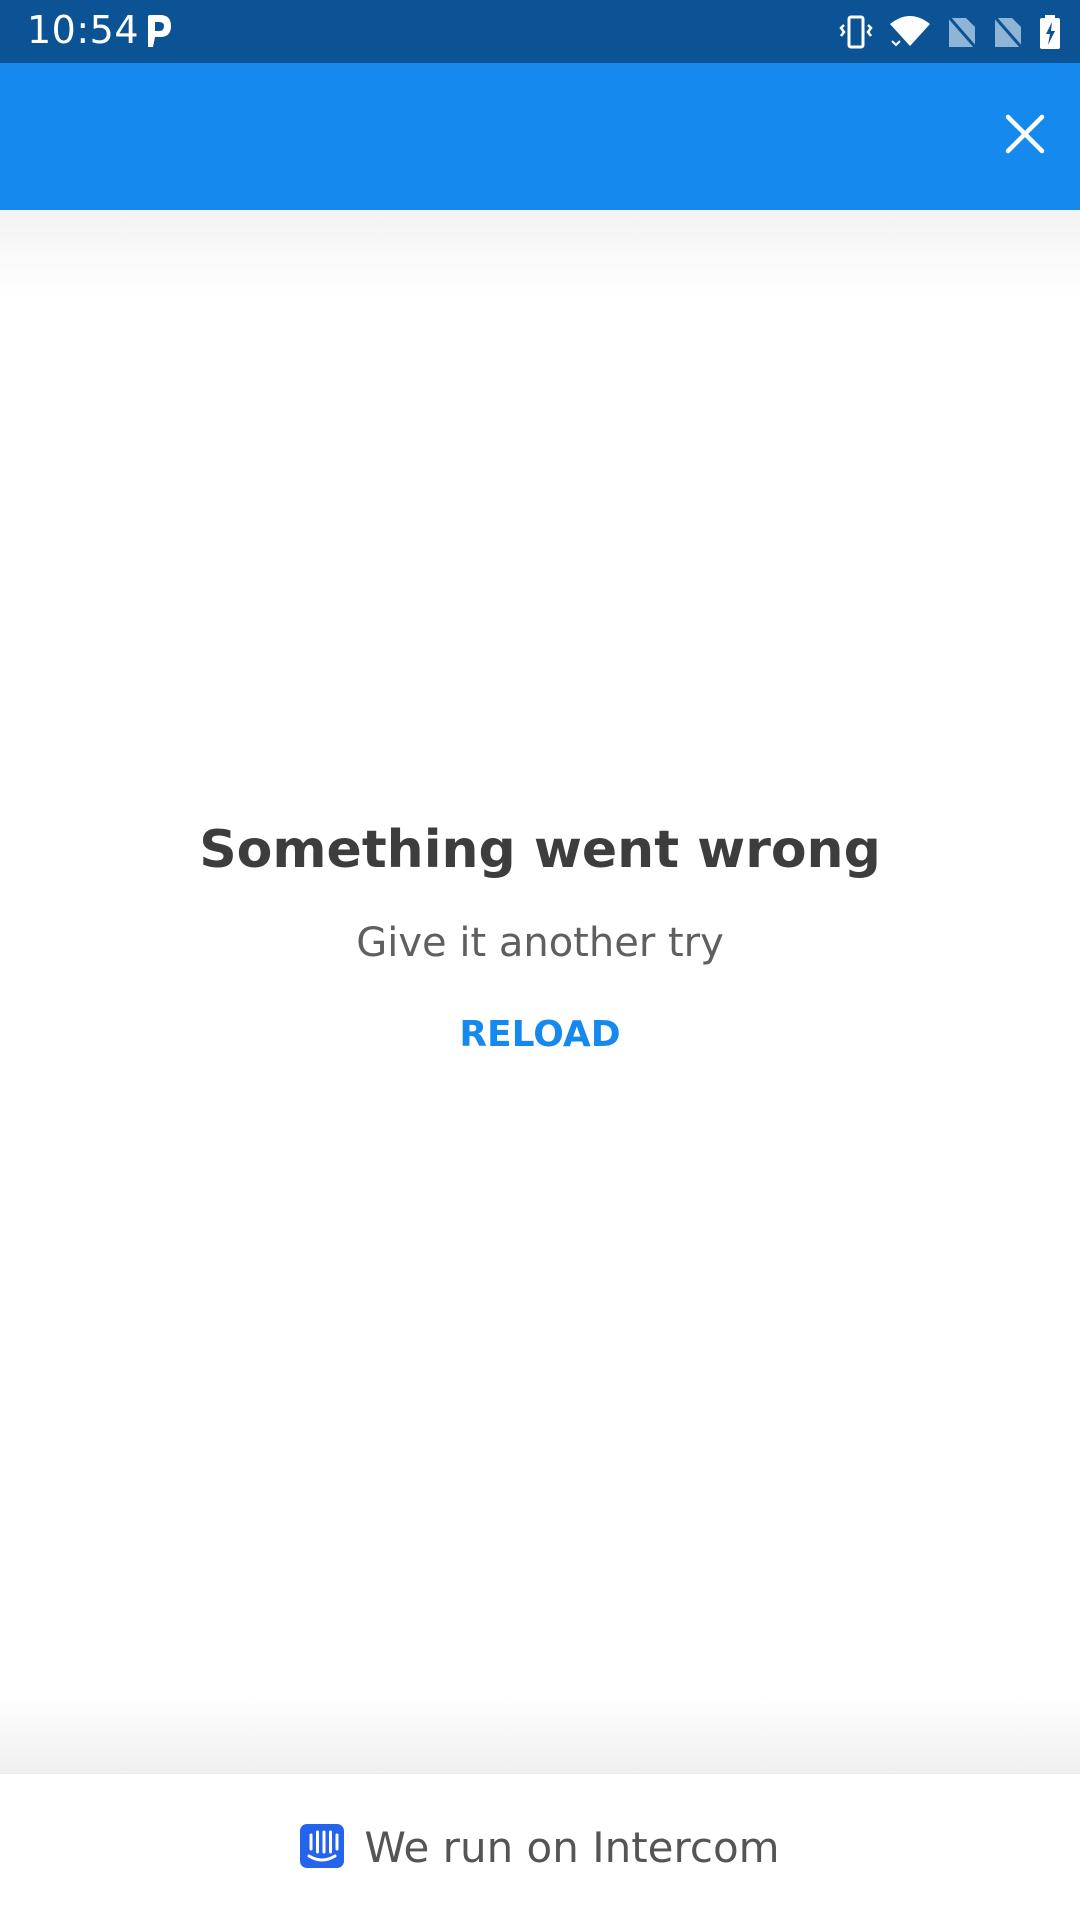 Image resolution: width=1080 pixels, height=1921 pixels. I want to click on close-icon, so click(1025, 136).